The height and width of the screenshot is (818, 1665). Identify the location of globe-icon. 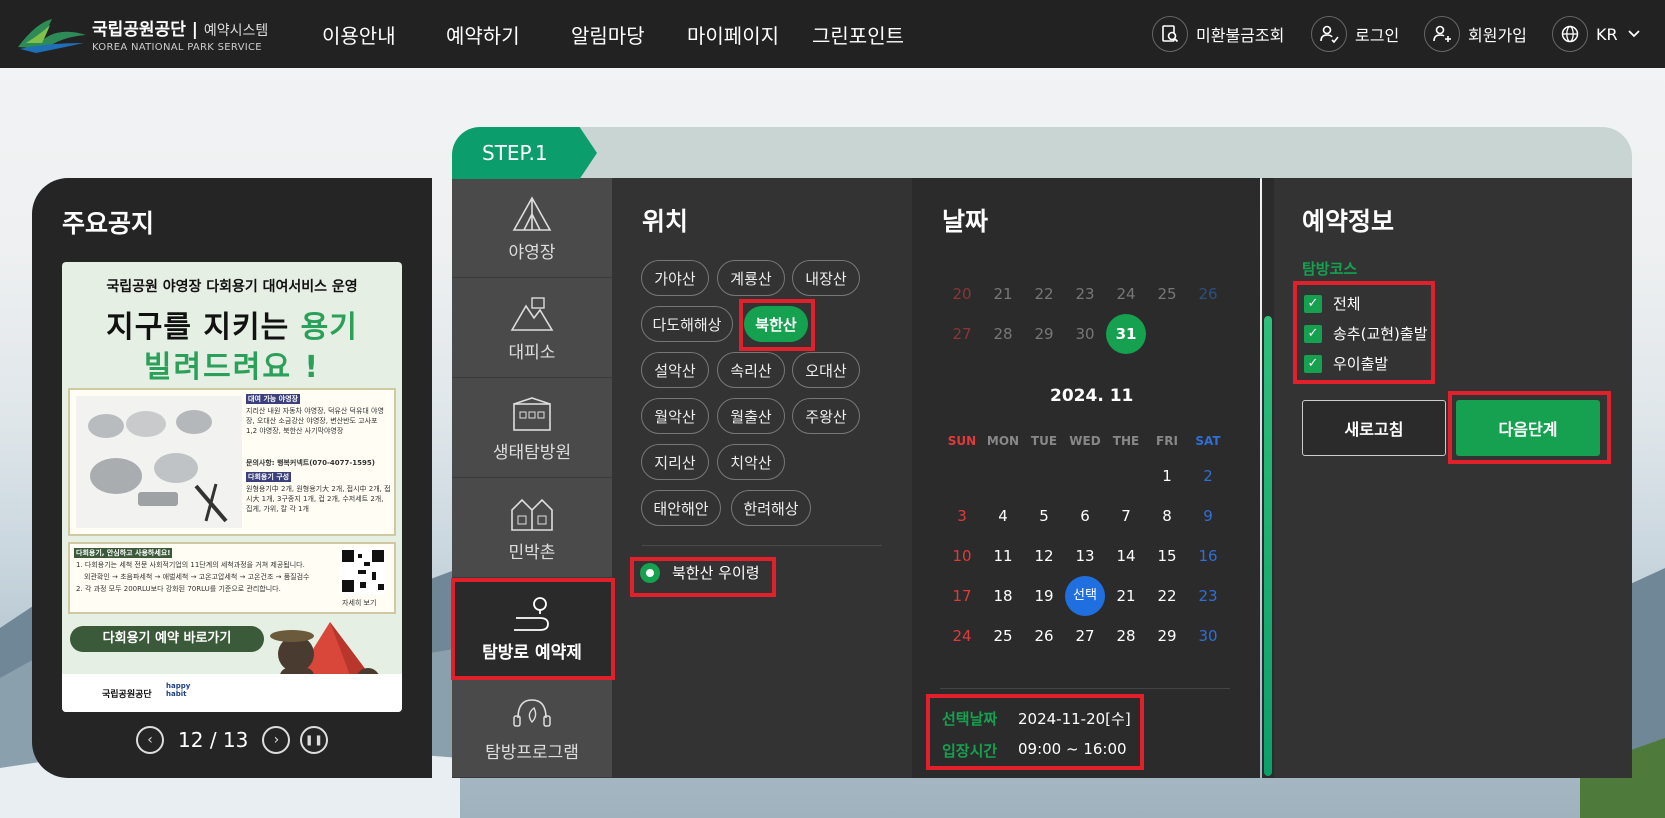
(1570, 34).